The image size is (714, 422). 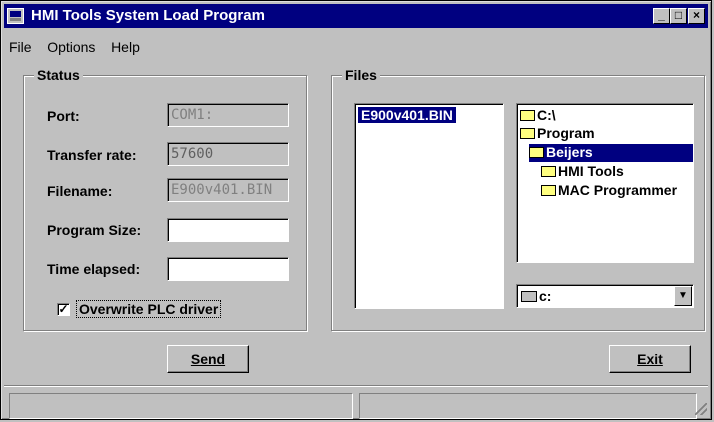 What do you see at coordinates (407, 115) in the screenshot?
I see `file-item: E900v401.BIN` at bounding box center [407, 115].